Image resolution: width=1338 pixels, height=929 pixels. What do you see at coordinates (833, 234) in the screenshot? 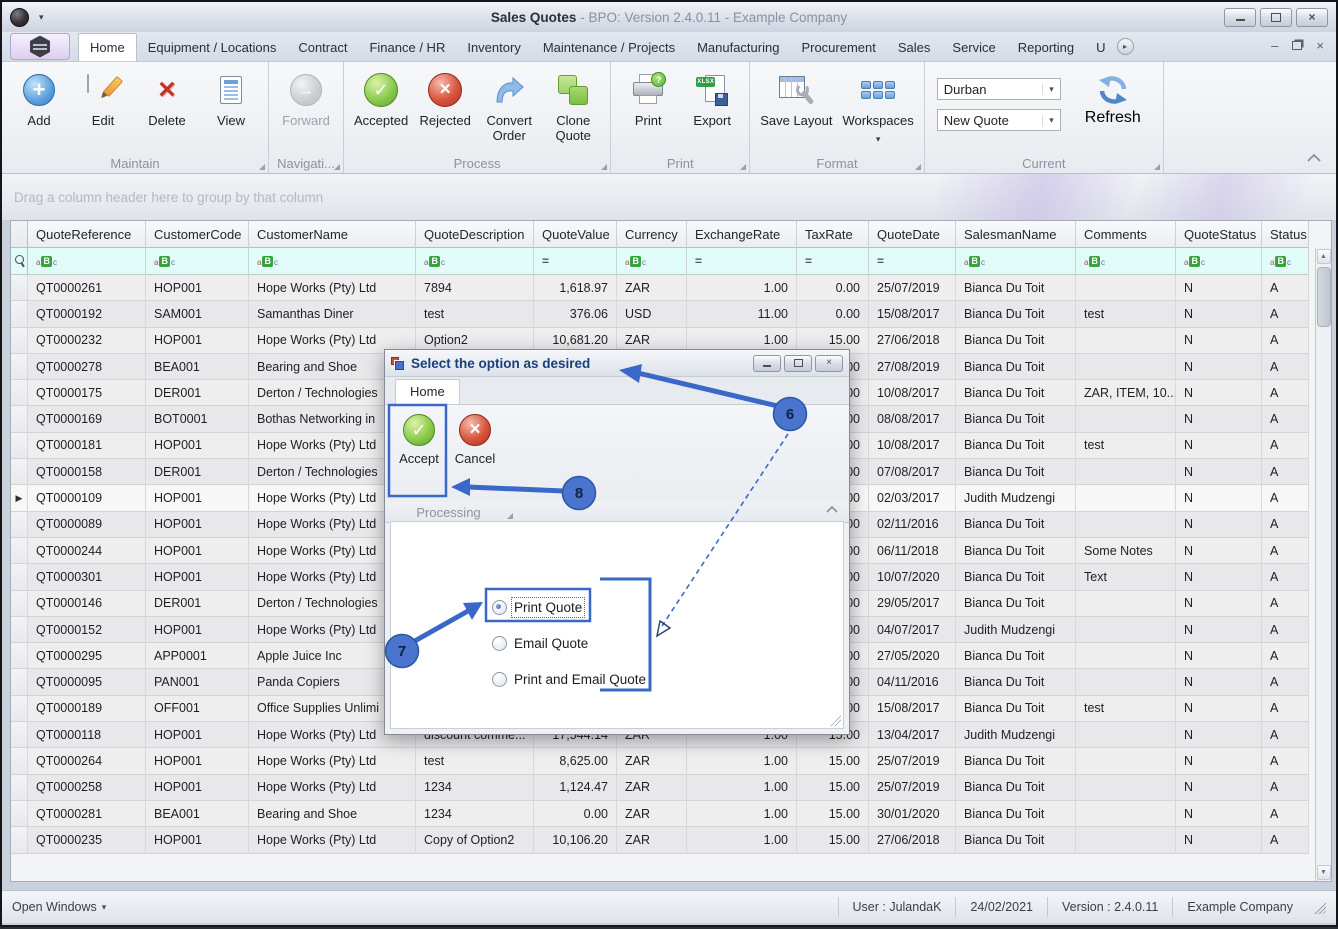
I see `column-header-taxrate: TaxRate` at bounding box center [833, 234].